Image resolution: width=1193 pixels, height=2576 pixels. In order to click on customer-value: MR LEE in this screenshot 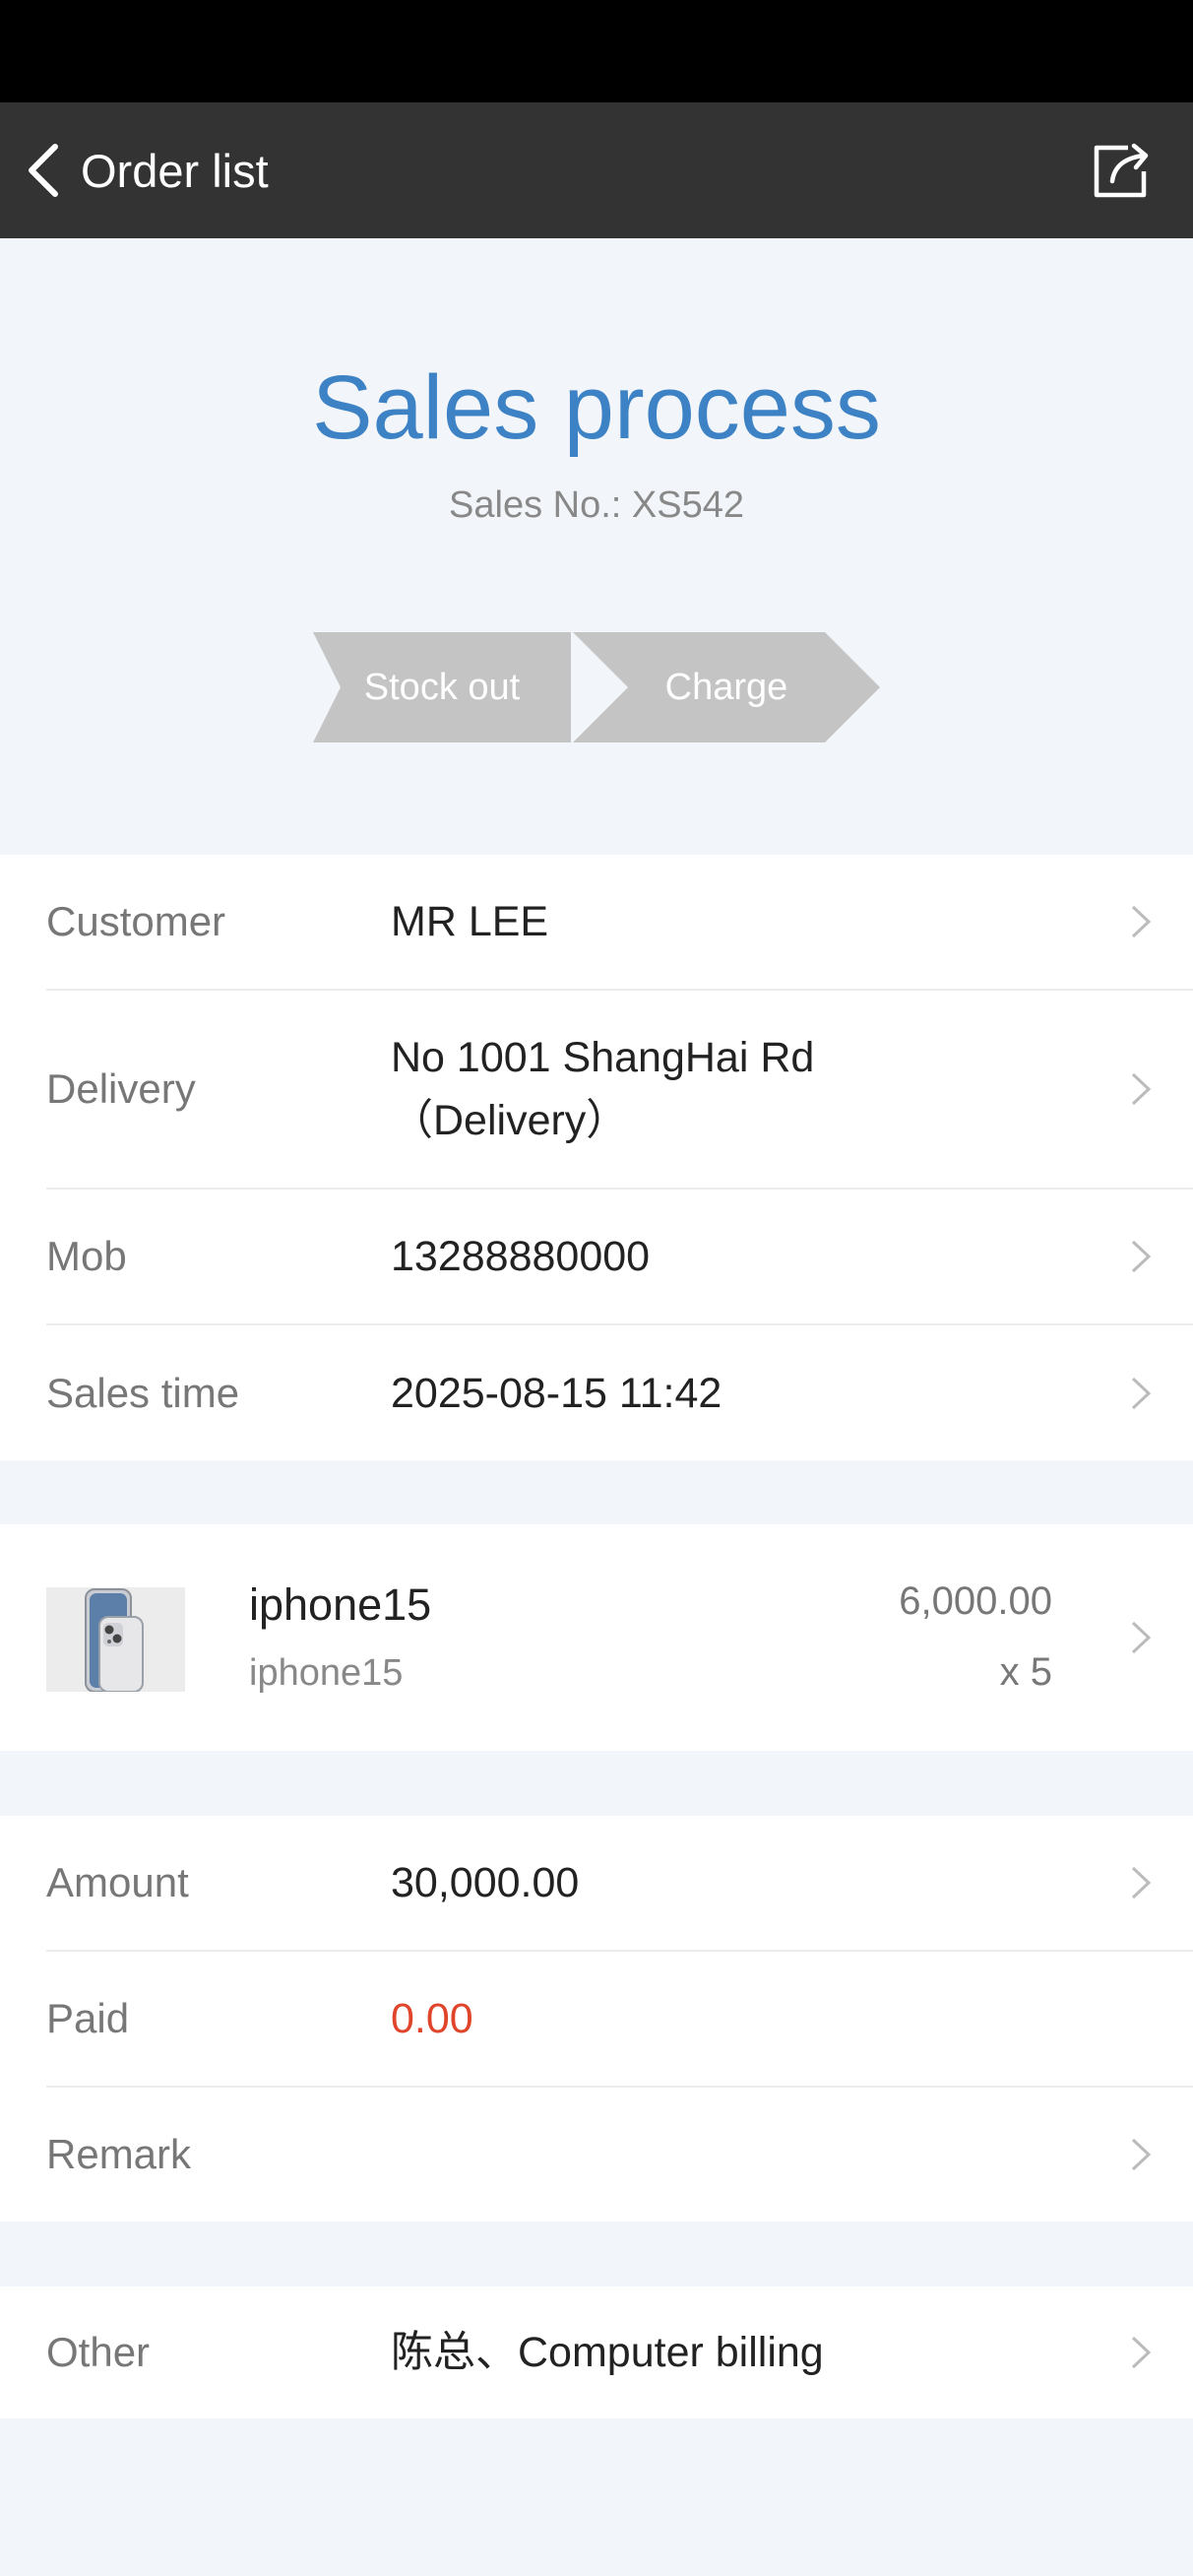, I will do `click(470, 921)`.